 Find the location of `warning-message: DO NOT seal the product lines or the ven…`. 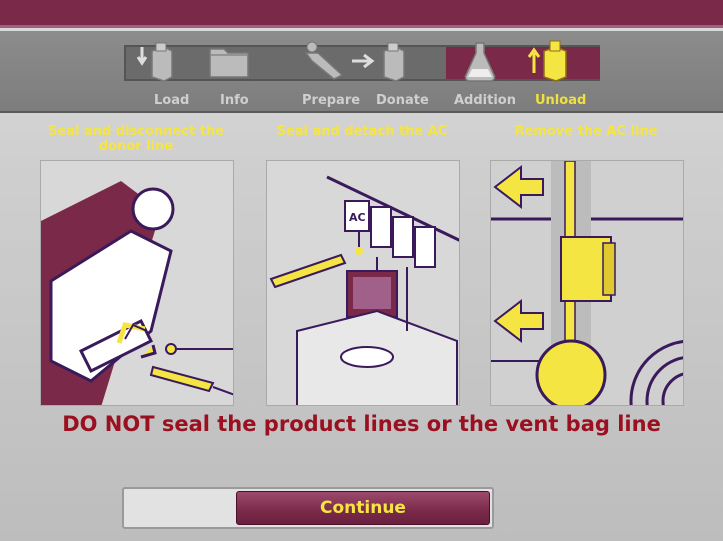

warning-message: DO NOT seal the product lines or the ven… is located at coordinates (361, 424).